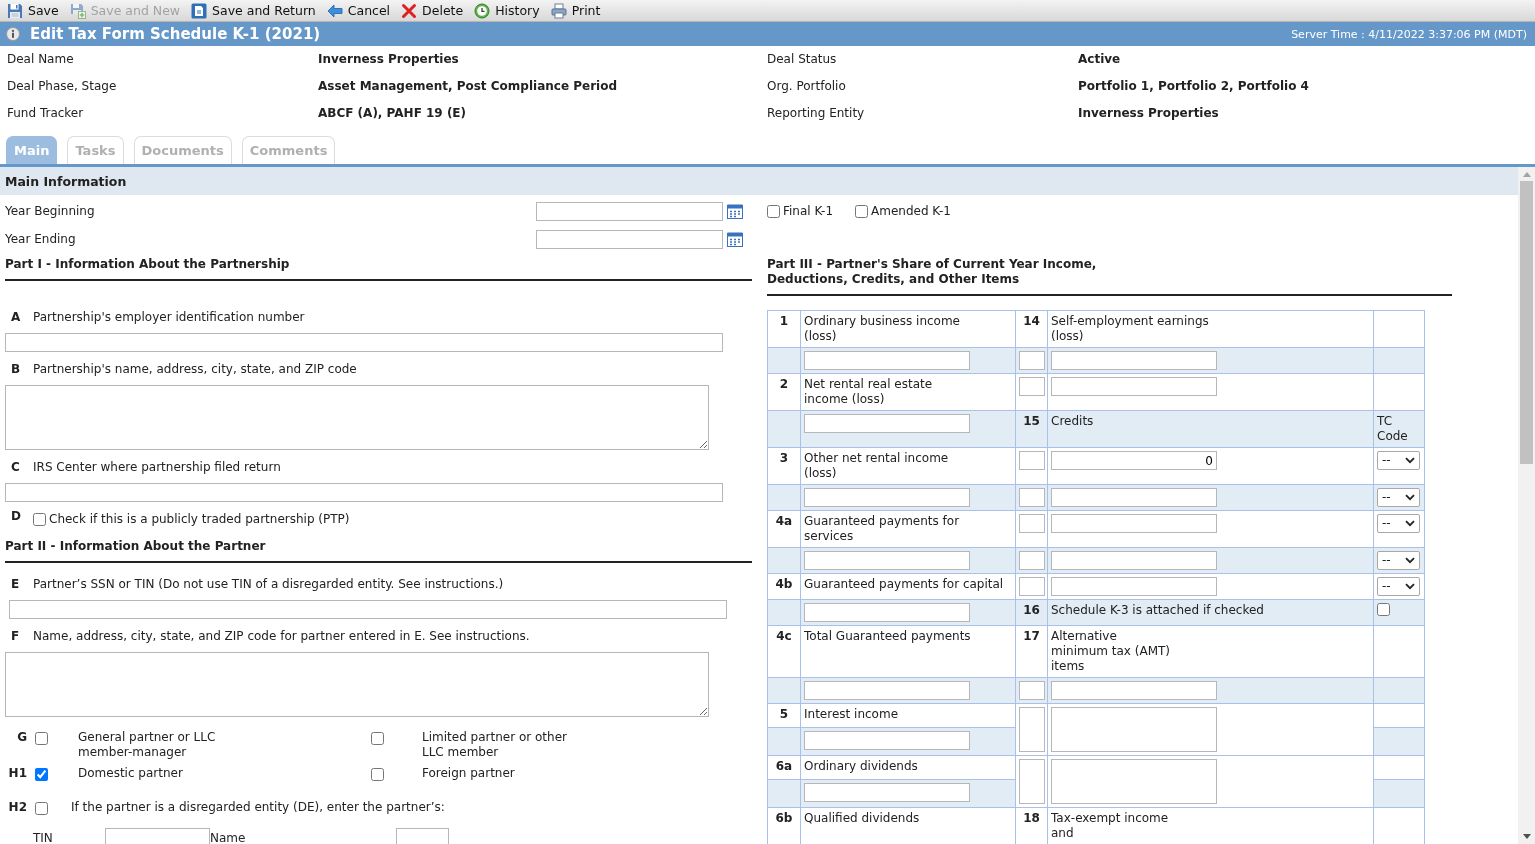  Describe the element at coordinates (253, 10) in the screenshot. I see `save-and-return-button: Save and Return` at that location.